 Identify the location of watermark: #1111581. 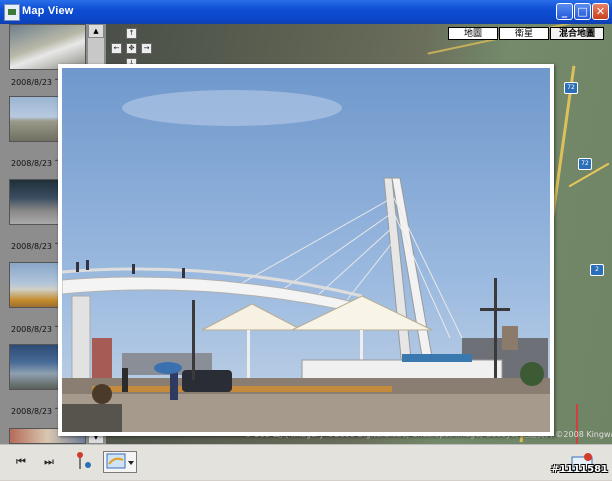
(579, 469).